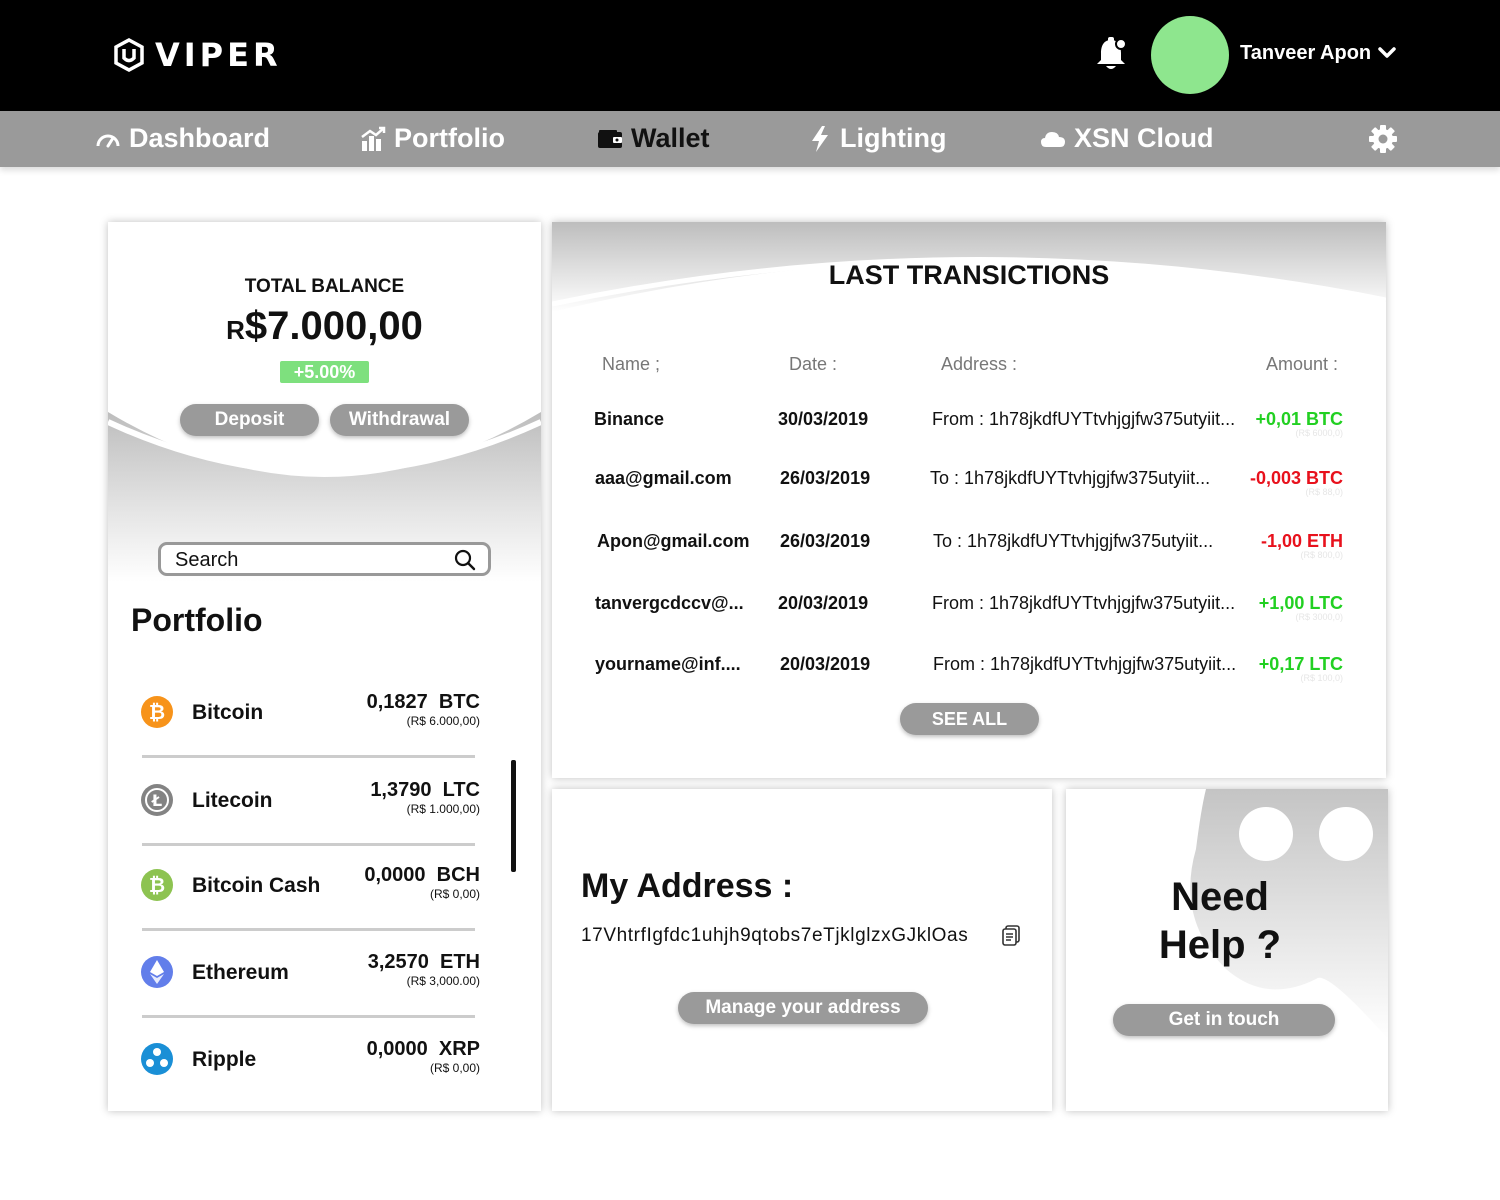 The height and width of the screenshot is (1200, 1500). Describe the element at coordinates (1220, 921) in the screenshot. I see `help-title: Need Help ?` at that location.